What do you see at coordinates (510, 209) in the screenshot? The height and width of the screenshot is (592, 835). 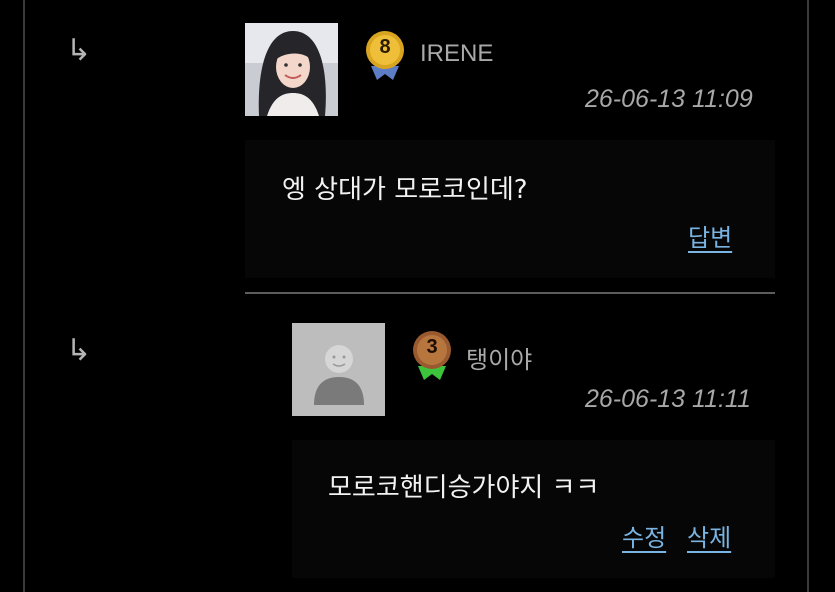 I see `comment-body: 엥 상대가 모로코인데? 답변` at bounding box center [510, 209].